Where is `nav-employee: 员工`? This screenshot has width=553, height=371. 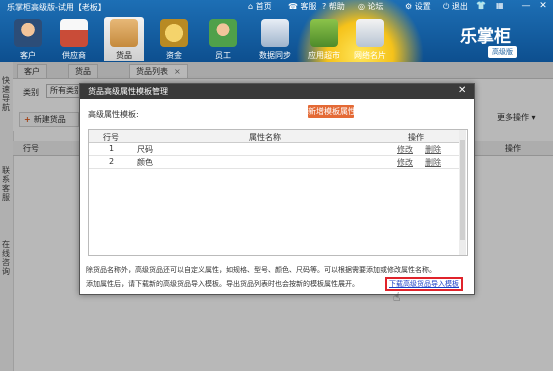
nav-employee: 员工 is located at coordinates (223, 39).